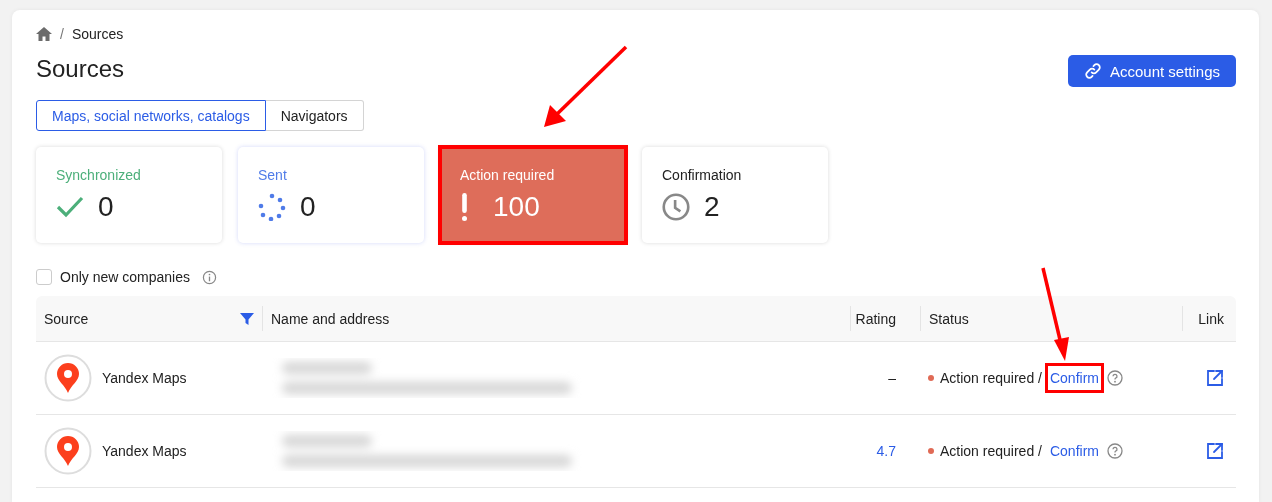 The image size is (1272, 502). What do you see at coordinates (97, 34) in the screenshot?
I see `breadcrumb-current: Sources` at bounding box center [97, 34].